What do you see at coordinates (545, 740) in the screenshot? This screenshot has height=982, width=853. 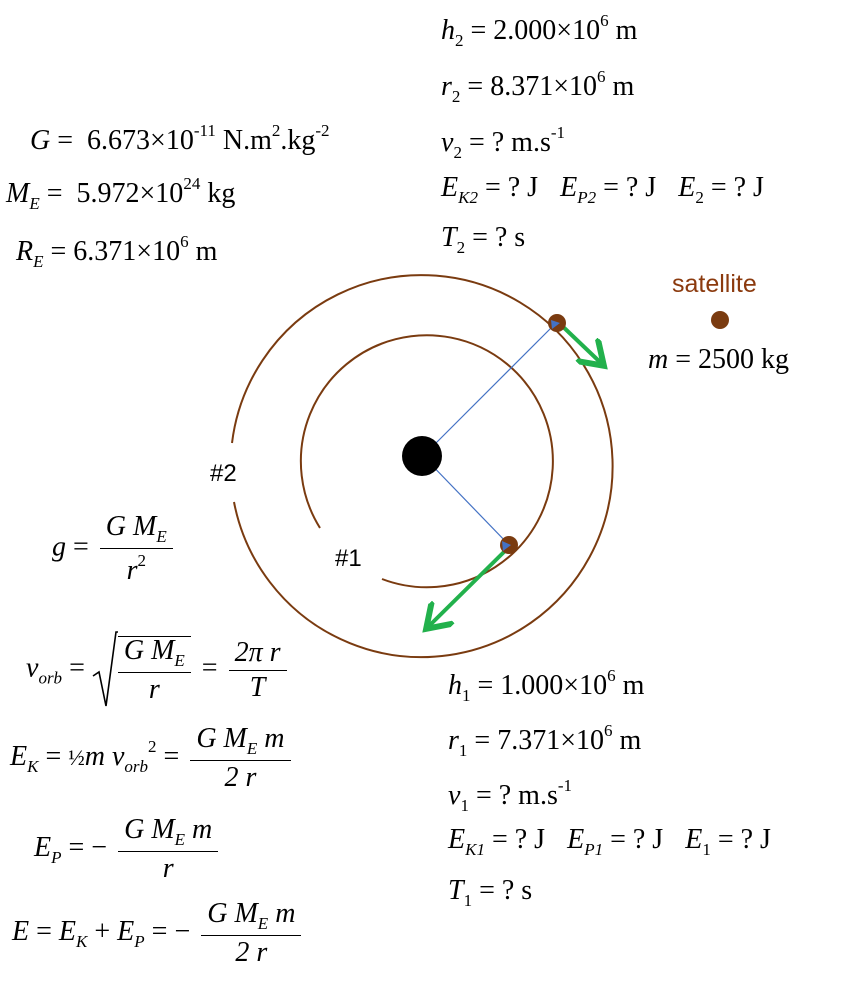 I see `orbit1-radius: r1 = 7.371×106 m` at bounding box center [545, 740].